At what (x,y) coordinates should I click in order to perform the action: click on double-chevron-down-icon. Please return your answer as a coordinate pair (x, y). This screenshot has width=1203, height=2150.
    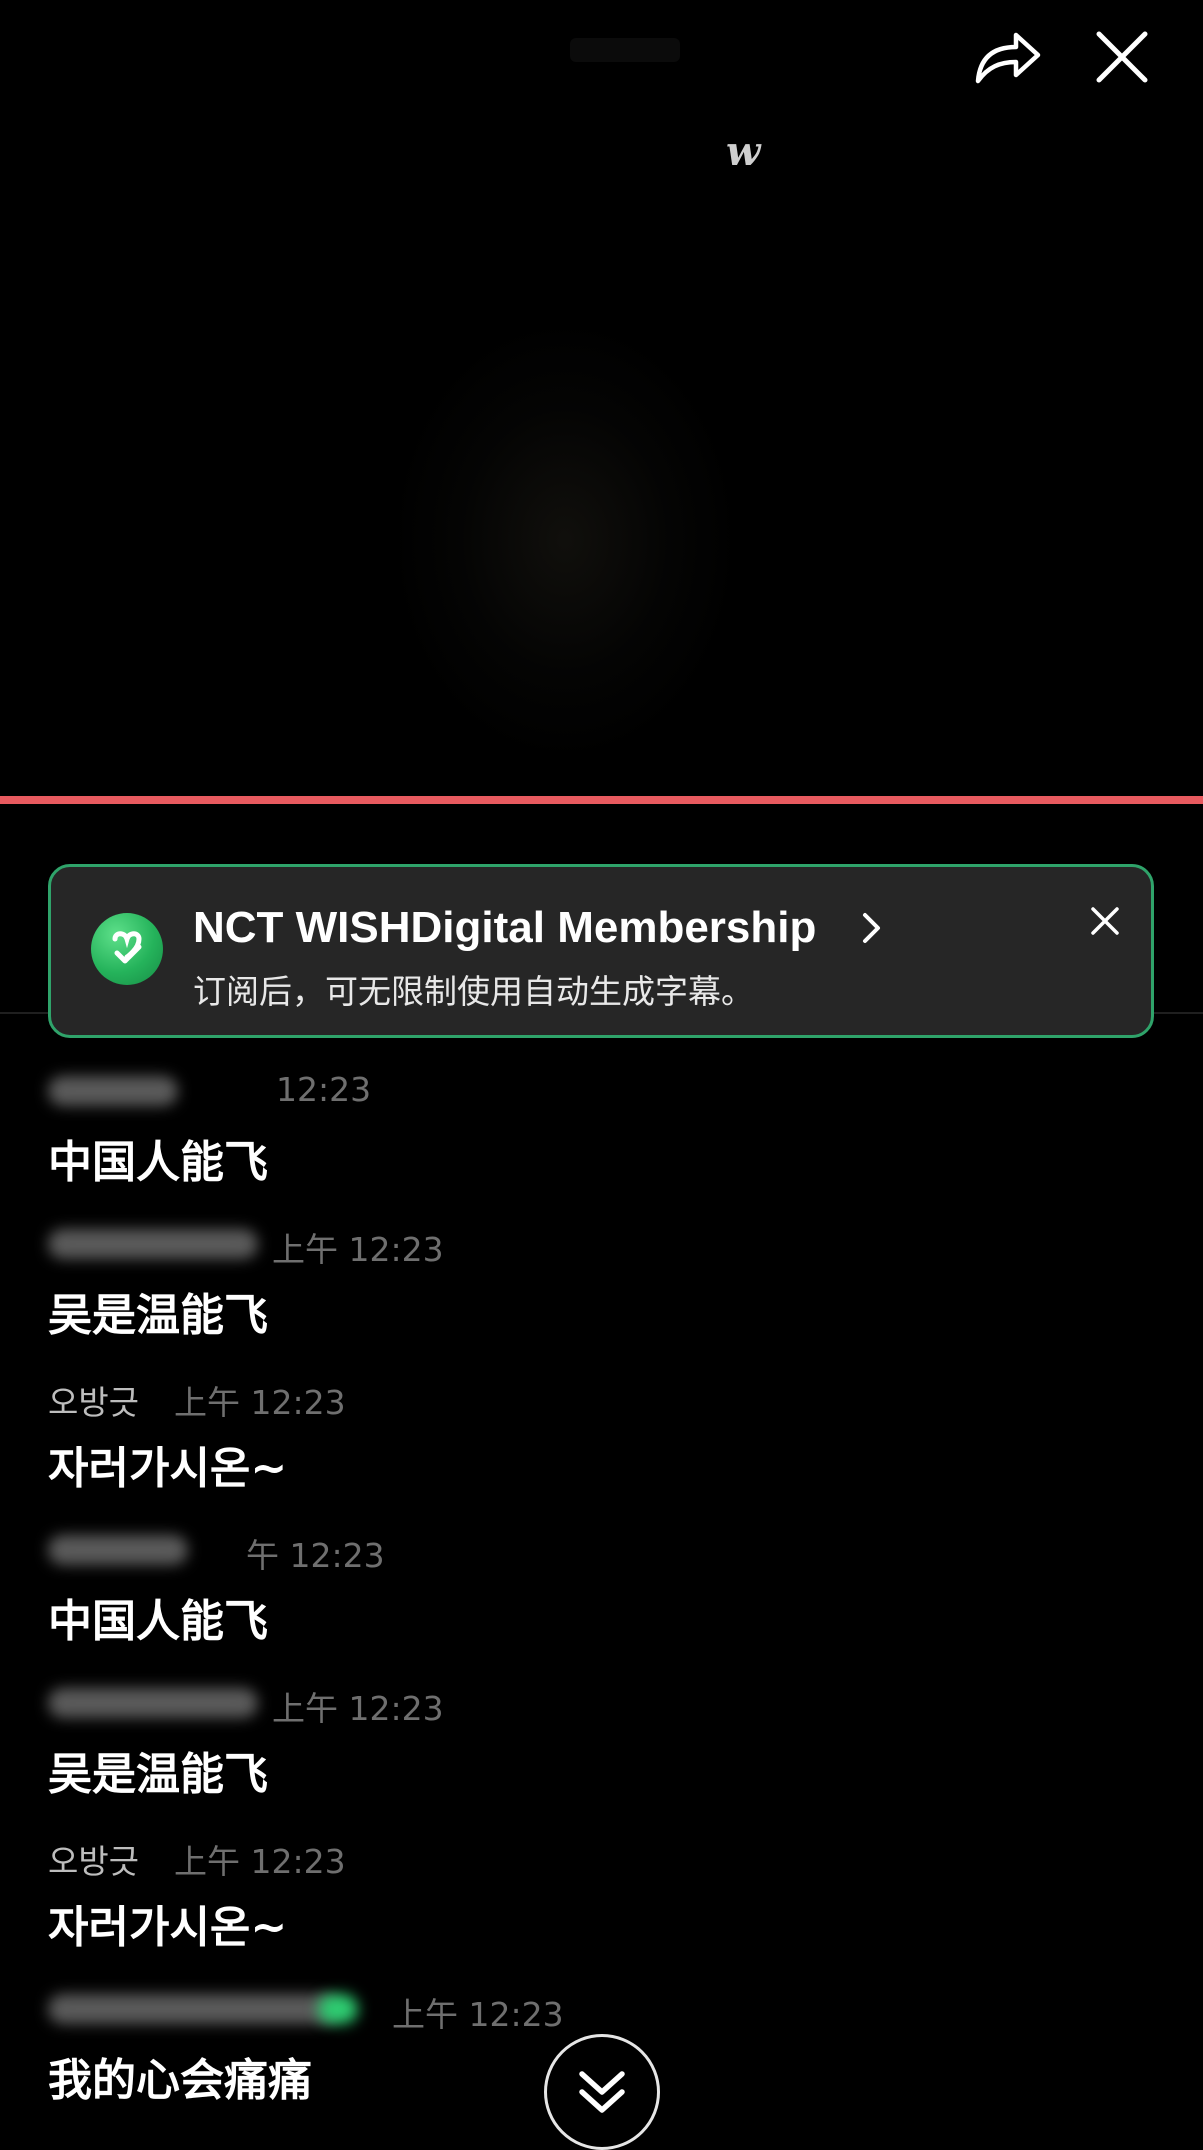
    Looking at the image, I should click on (602, 2092).